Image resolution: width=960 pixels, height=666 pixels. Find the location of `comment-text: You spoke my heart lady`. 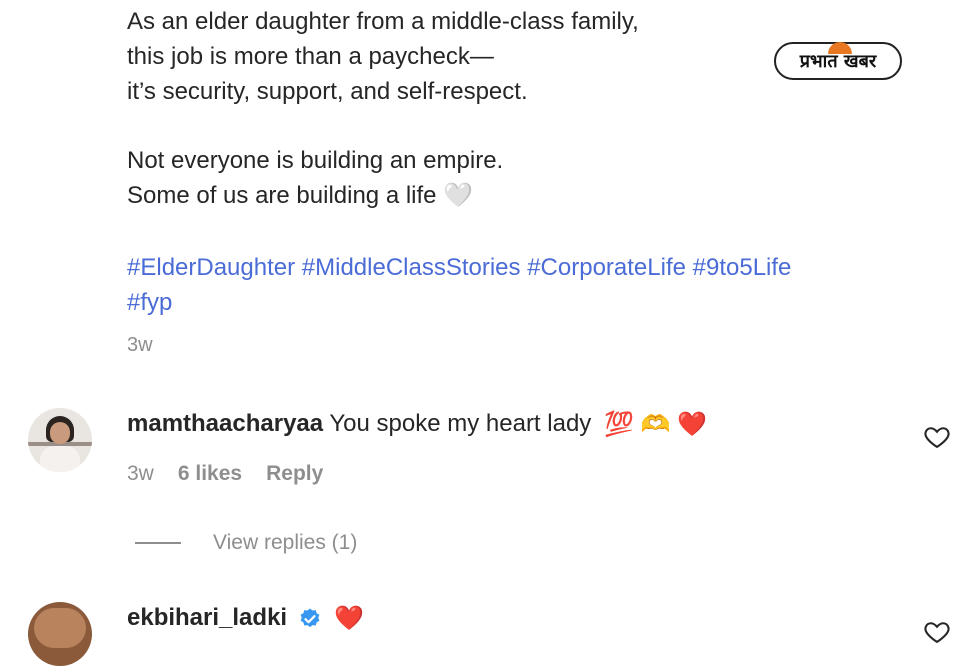

comment-text: You spoke my heart lady is located at coordinates (460, 423).